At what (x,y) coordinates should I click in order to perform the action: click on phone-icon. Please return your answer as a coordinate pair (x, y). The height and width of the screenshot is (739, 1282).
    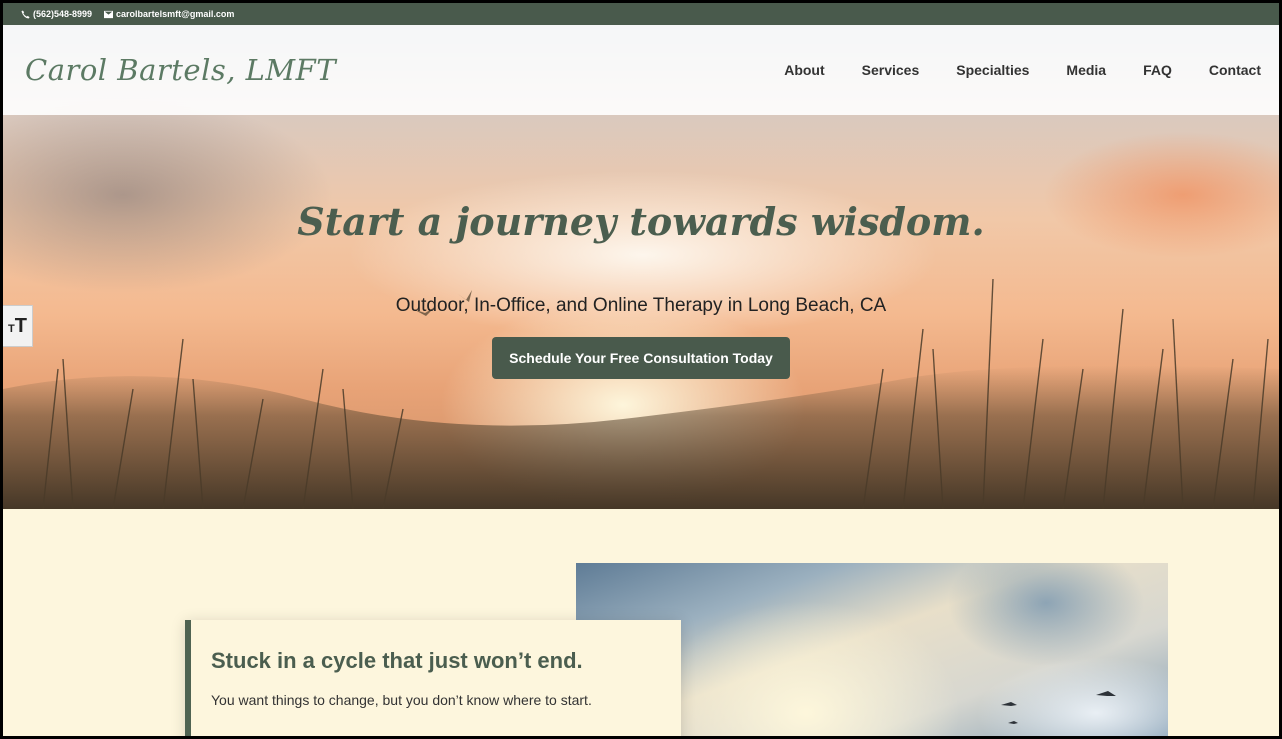
    Looking at the image, I should click on (25, 14).